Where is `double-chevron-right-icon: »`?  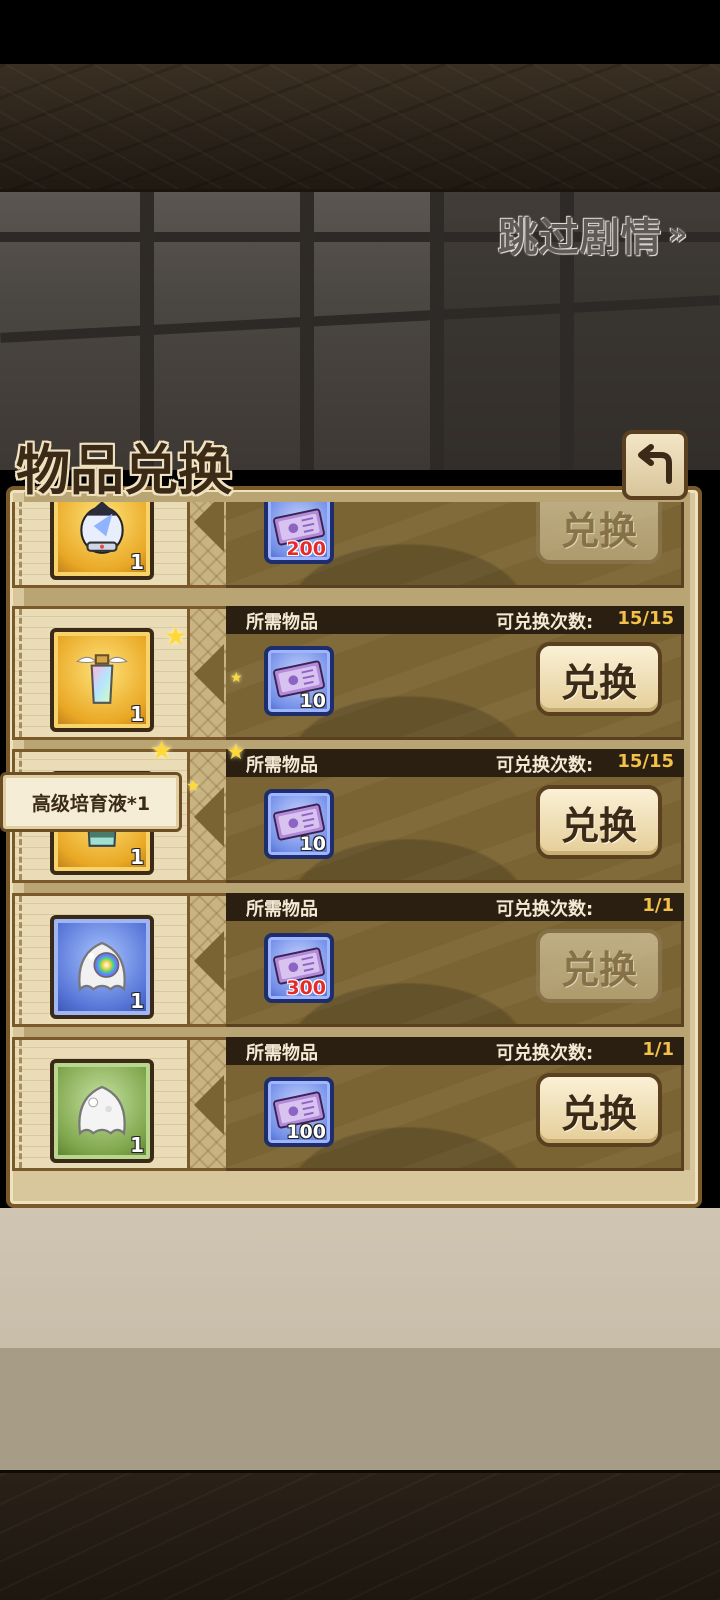
double-chevron-right-icon: » is located at coordinates (678, 234).